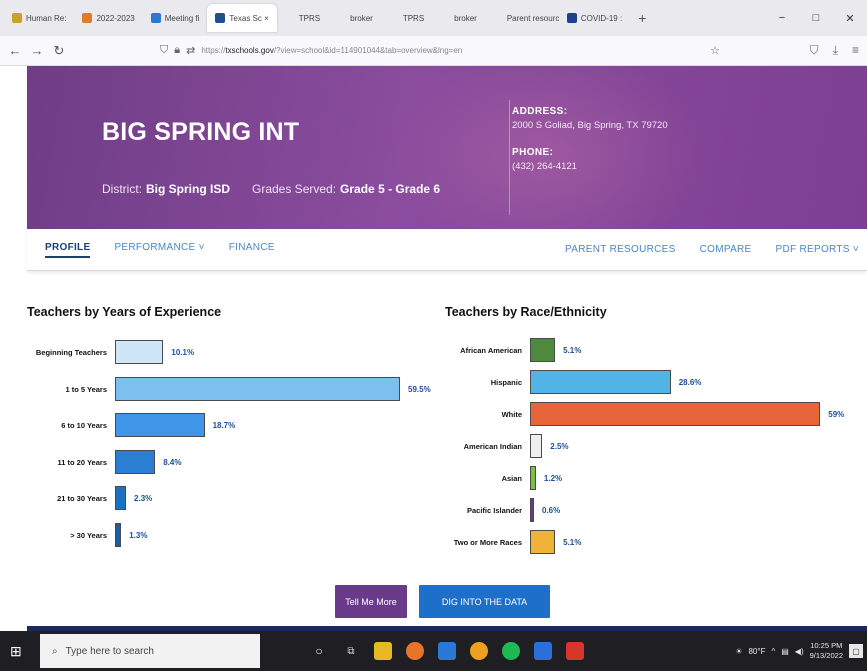 This screenshot has width=867, height=671. I want to click on row-label: > 30 Years, so click(88, 535).